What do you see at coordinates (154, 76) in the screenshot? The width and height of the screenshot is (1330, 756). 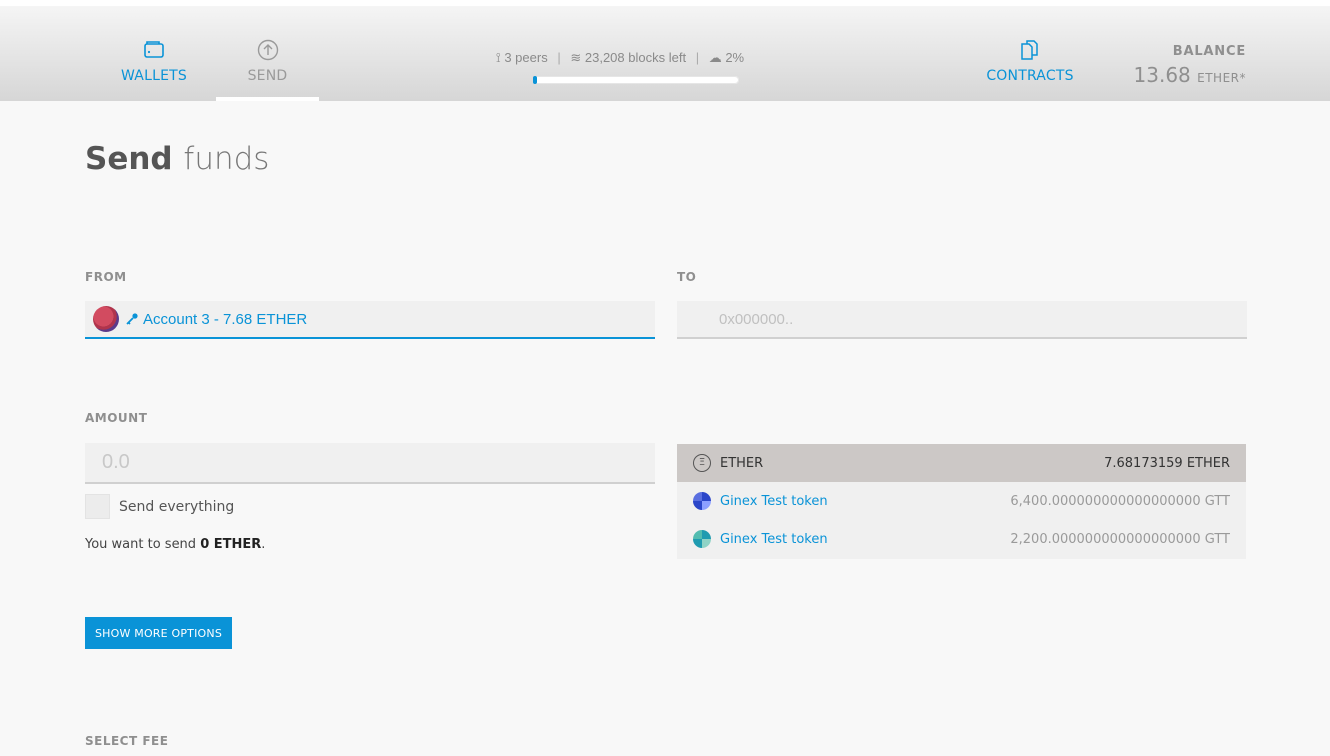 I see `nav-wallets-label: WALLETS` at bounding box center [154, 76].